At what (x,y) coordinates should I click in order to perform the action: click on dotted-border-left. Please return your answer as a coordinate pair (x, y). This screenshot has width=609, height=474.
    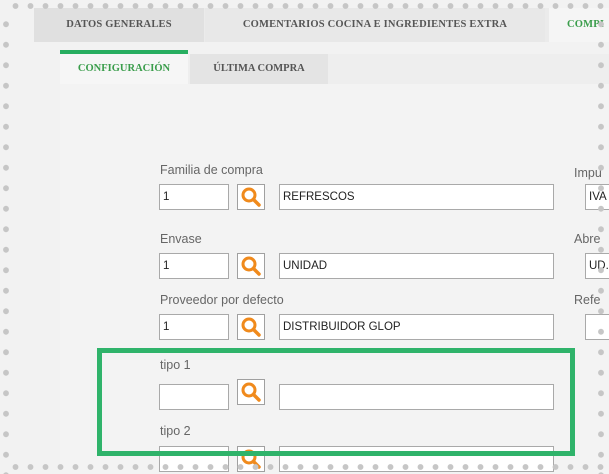
    Looking at the image, I should click on (6, 244).